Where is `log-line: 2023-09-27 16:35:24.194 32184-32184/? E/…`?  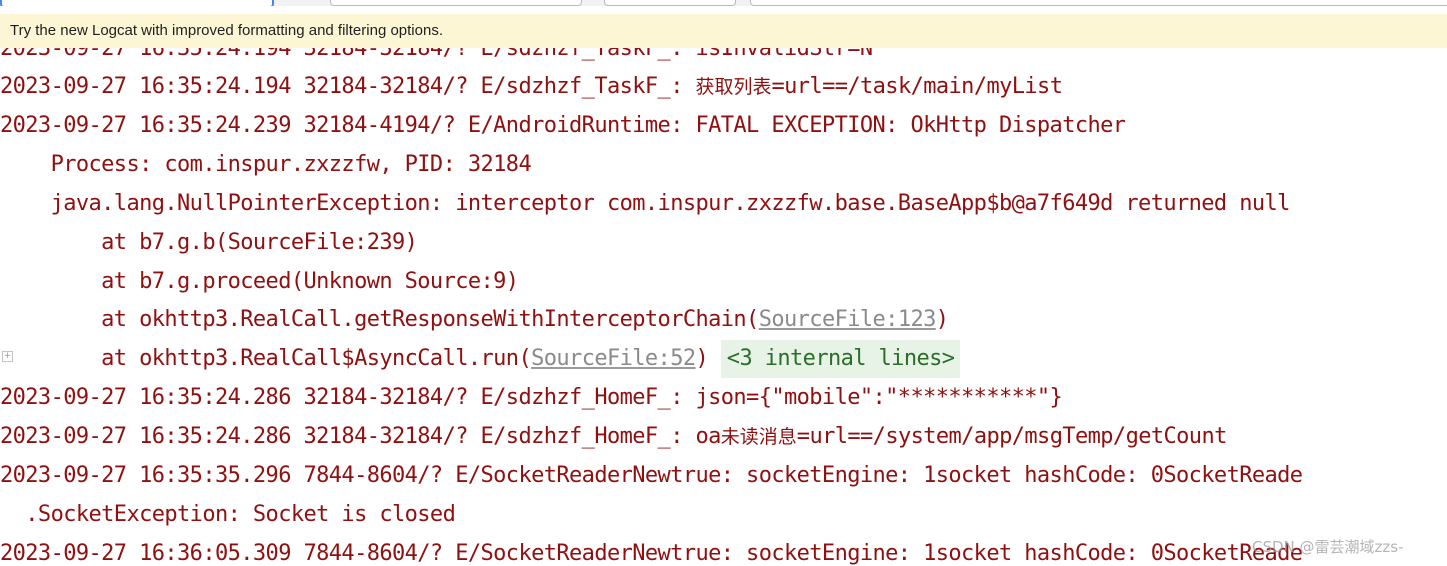 log-line: 2023-09-27 16:35:24.194 32184-32184/? E/… is located at coordinates (531, 87).